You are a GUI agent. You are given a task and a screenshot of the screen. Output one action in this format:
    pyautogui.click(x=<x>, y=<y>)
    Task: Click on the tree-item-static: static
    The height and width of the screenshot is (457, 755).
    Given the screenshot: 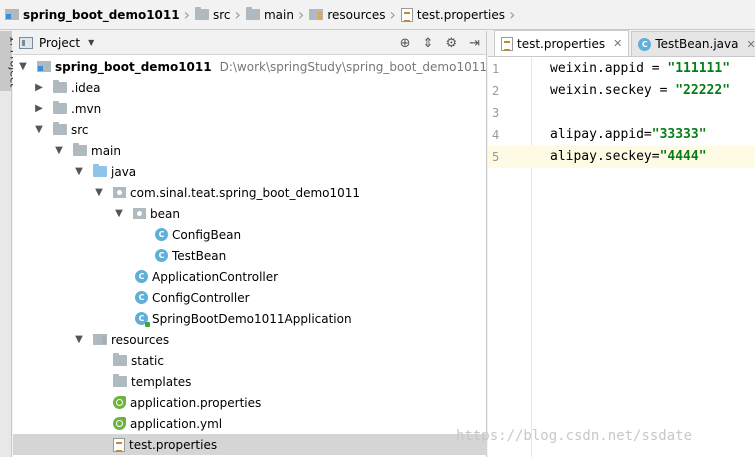 What is the action you would take?
    pyautogui.click(x=250, y=360)
    